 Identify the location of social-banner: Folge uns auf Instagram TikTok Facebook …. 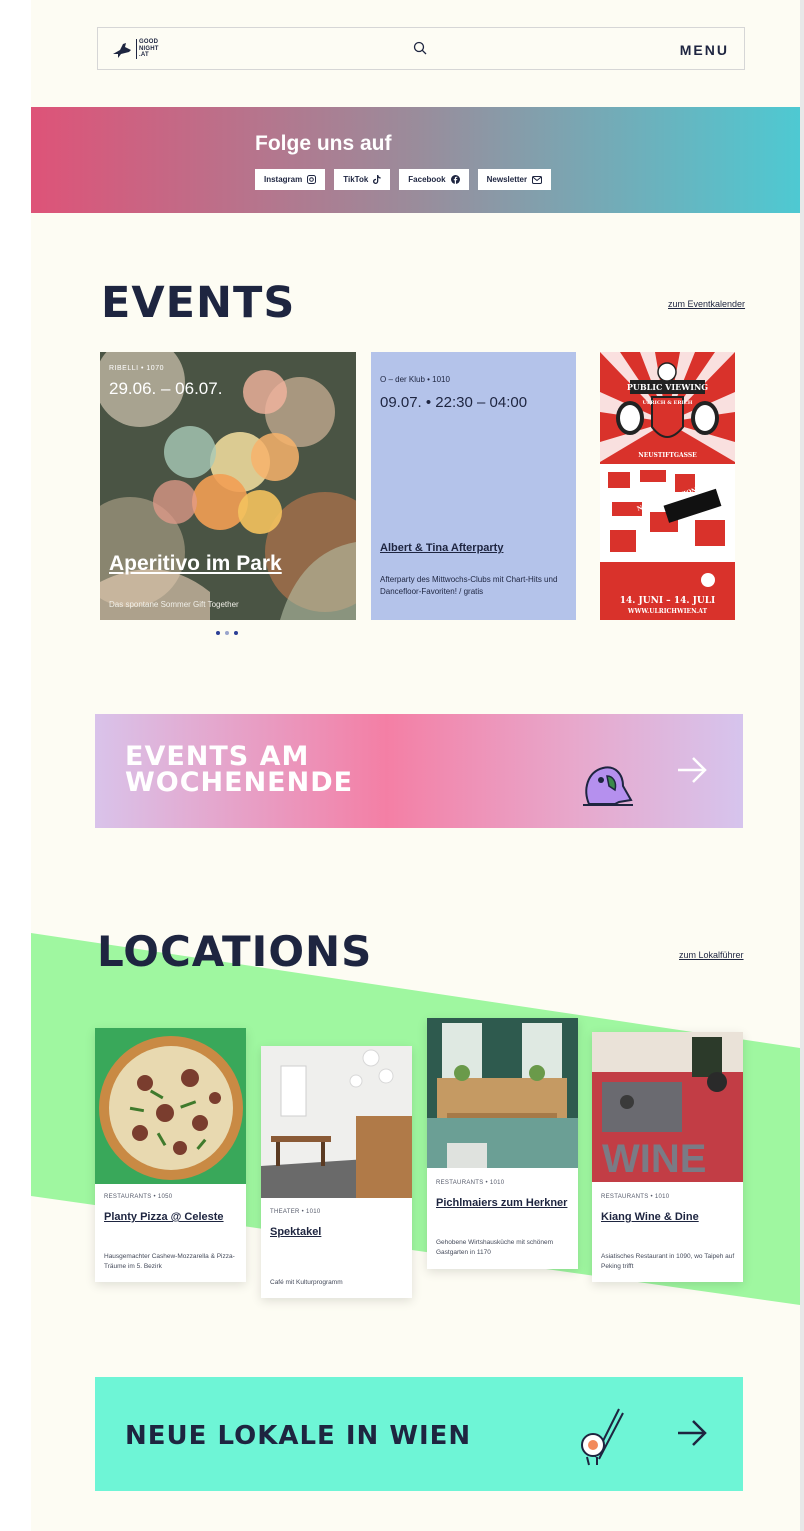
(415, 160).